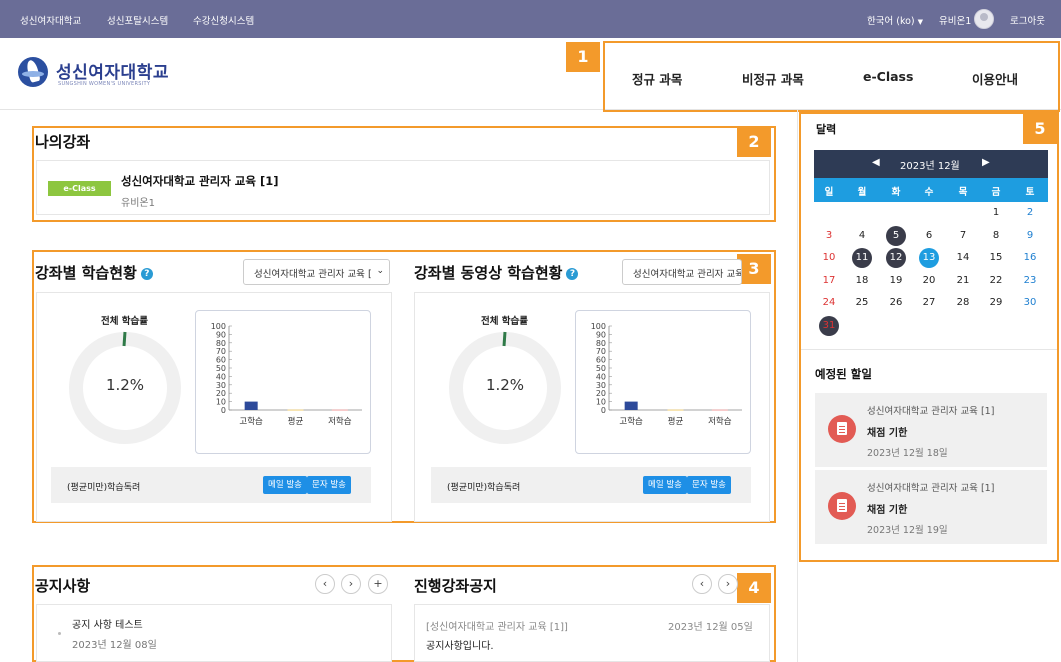 This screenshot has width=1061, height=662. What do you see at coordinates (829, 325) in the screenshot?
I see `calendar-day: 31` at bounding box center [829, 325].